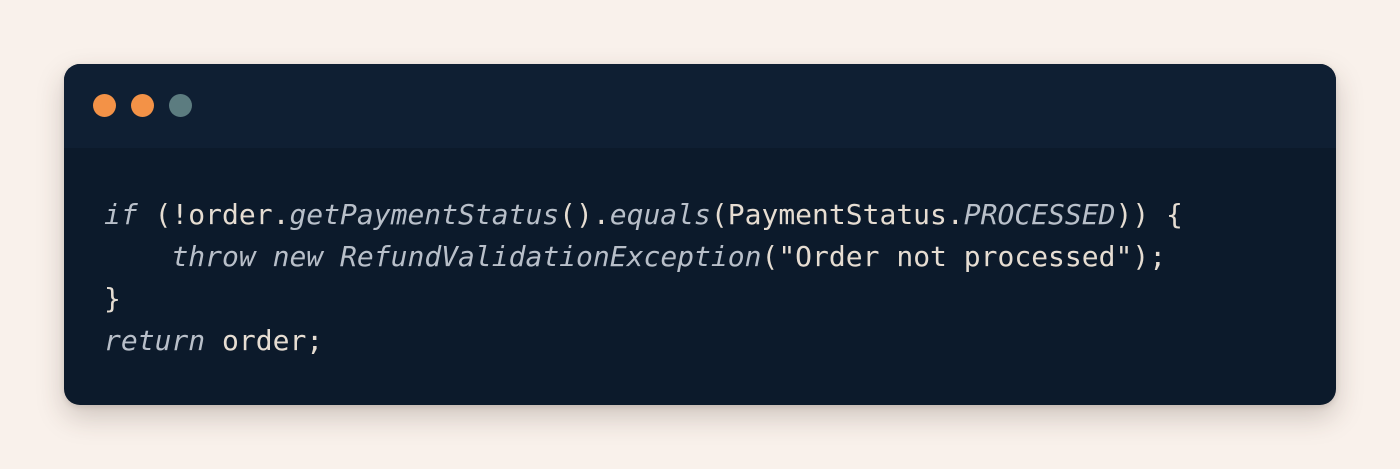  Describe the element at coordinates (213, 256) in the screenshot. I see `keyword-throw: throw` at that location.